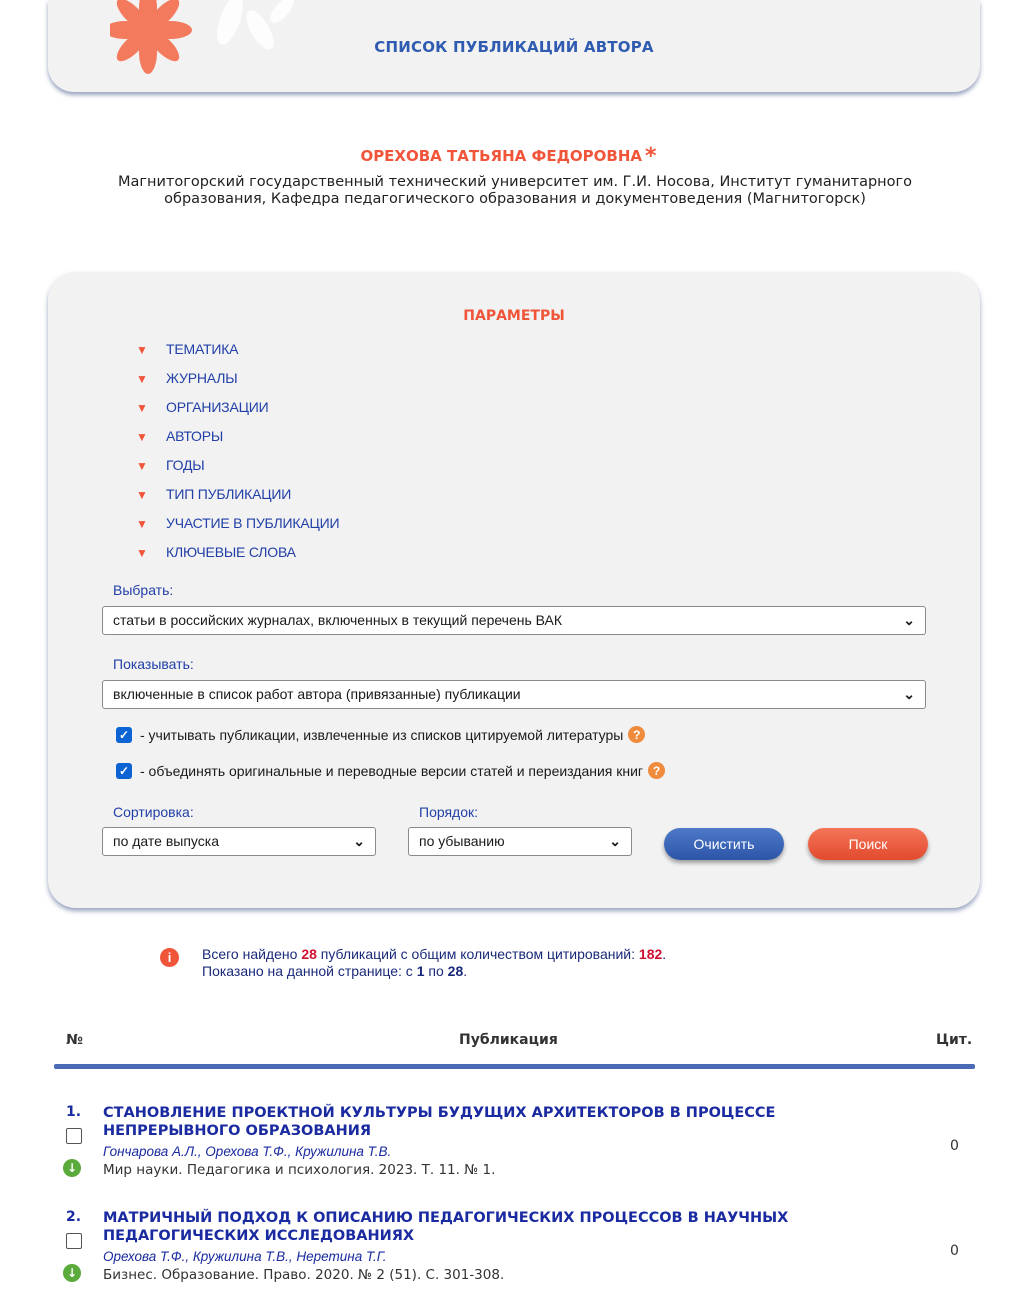 The width and height of the screenshot is (1017, 1289). I want to click on row-number: 2., so click(74, 1217).